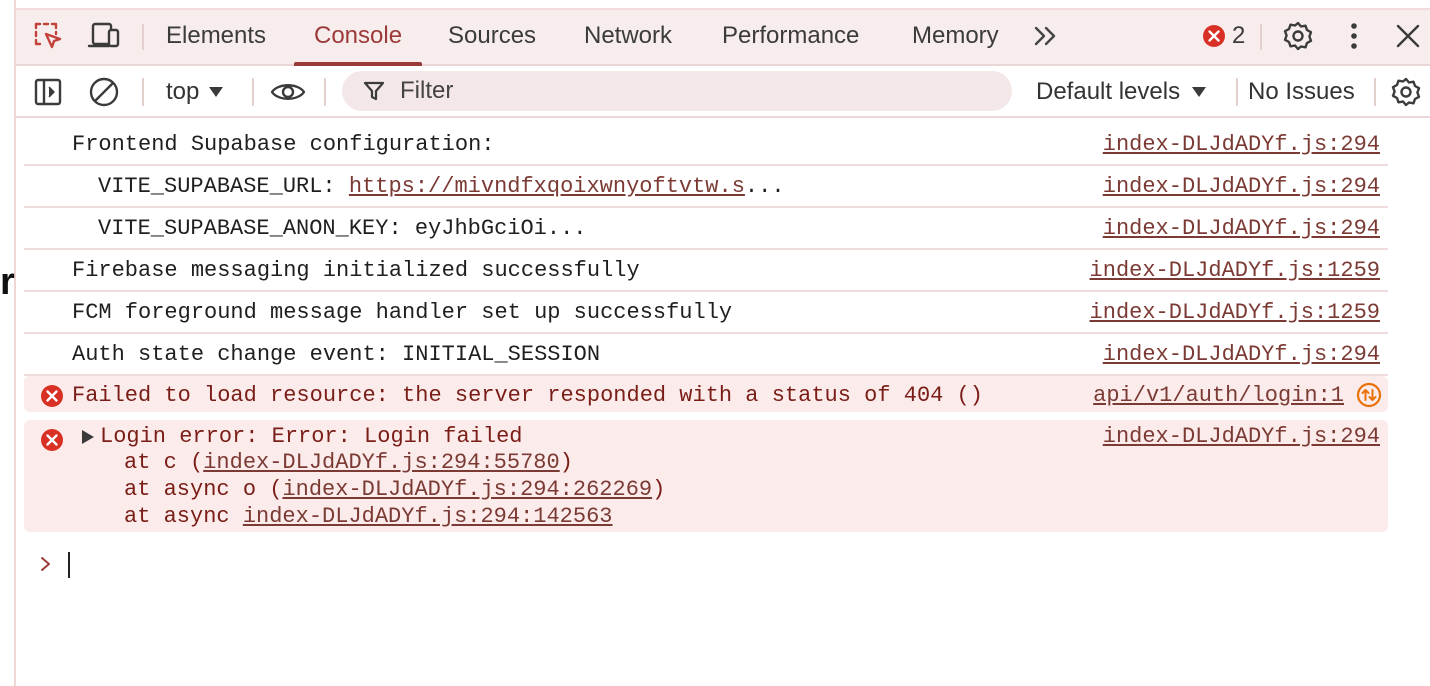  I want to click on error-count: 2, so click(1239, 35).